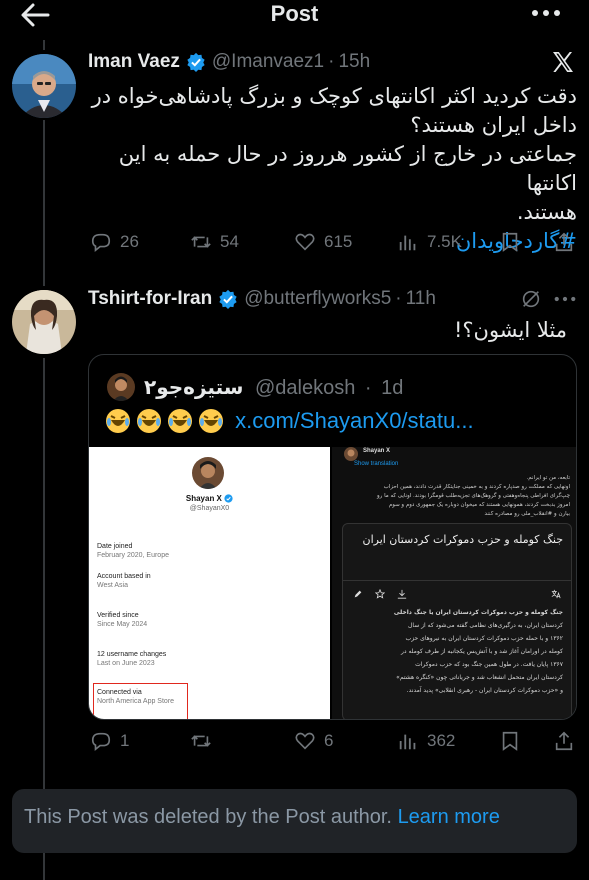 The height and width of the screenshot is (880, 589). Describe the element at coordinates (134, 62) in the screenshot. I see `author-name: Iman Vaez` at that location.